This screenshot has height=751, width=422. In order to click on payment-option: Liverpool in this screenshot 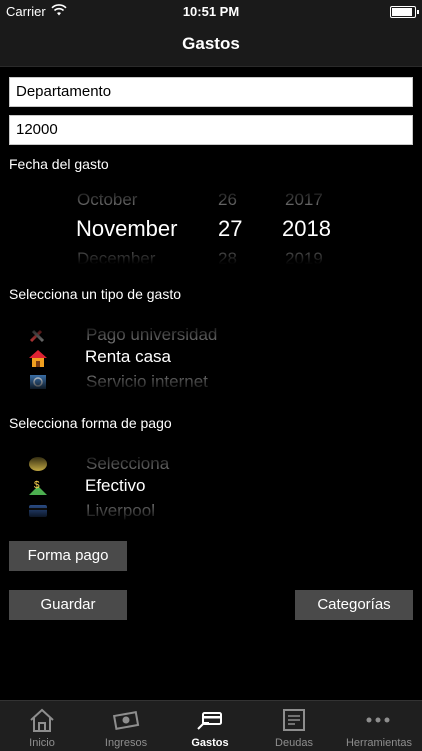, I will do `click(120, 511)`.